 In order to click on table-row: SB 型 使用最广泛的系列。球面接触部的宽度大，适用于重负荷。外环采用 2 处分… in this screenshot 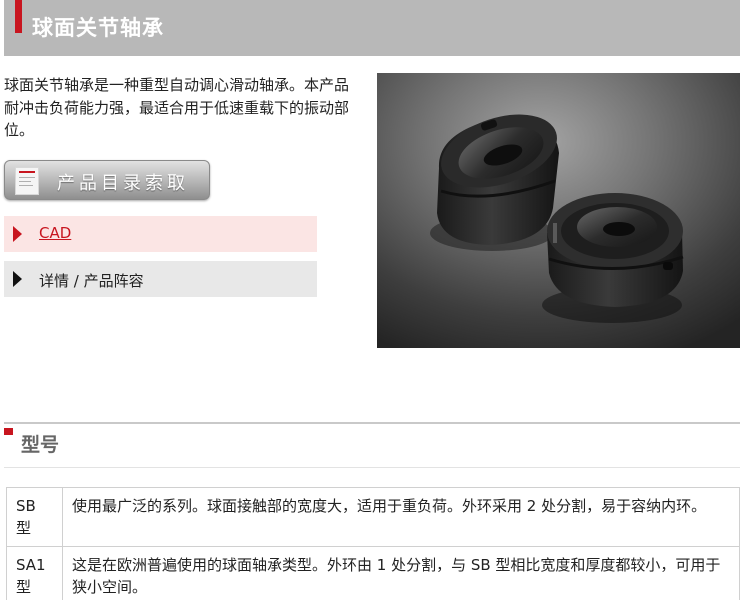, I will do `click(373, 517)`.